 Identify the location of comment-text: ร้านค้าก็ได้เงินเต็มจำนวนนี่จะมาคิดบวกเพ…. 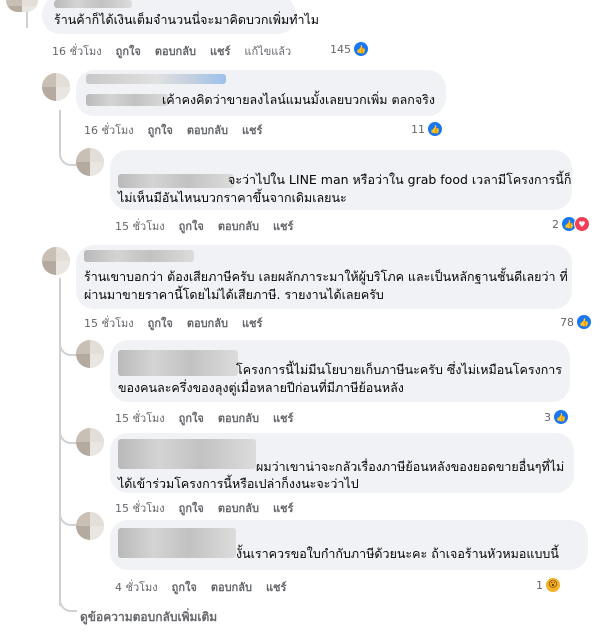
(187, 19).